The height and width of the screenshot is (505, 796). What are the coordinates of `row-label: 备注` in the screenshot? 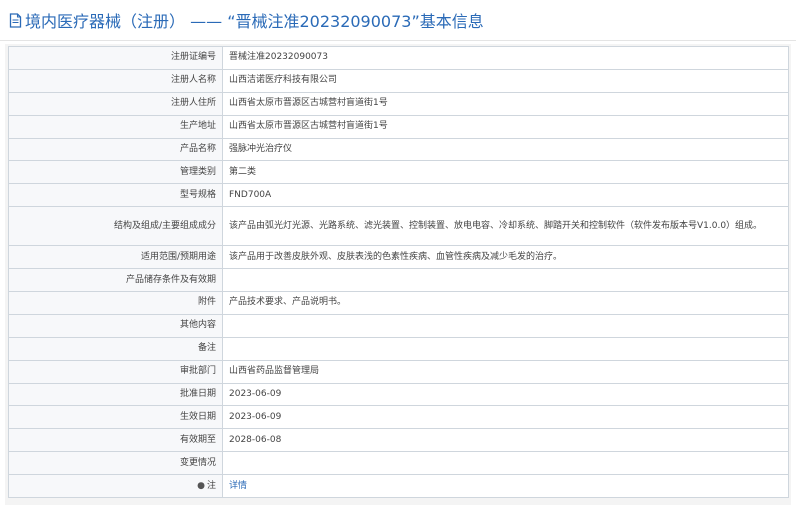 It's located at (115, 348).